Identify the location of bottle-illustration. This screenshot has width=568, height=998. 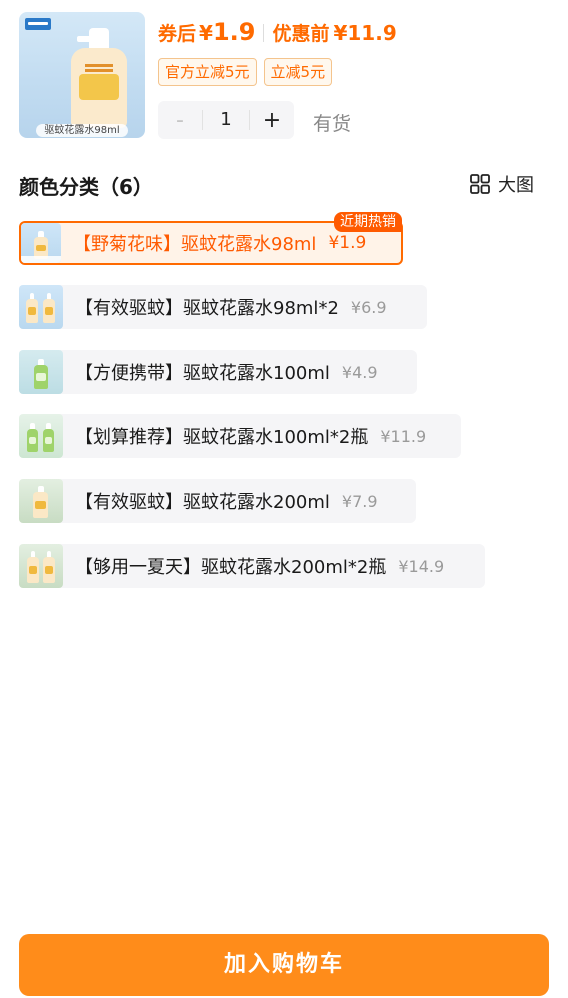
(99, 88).